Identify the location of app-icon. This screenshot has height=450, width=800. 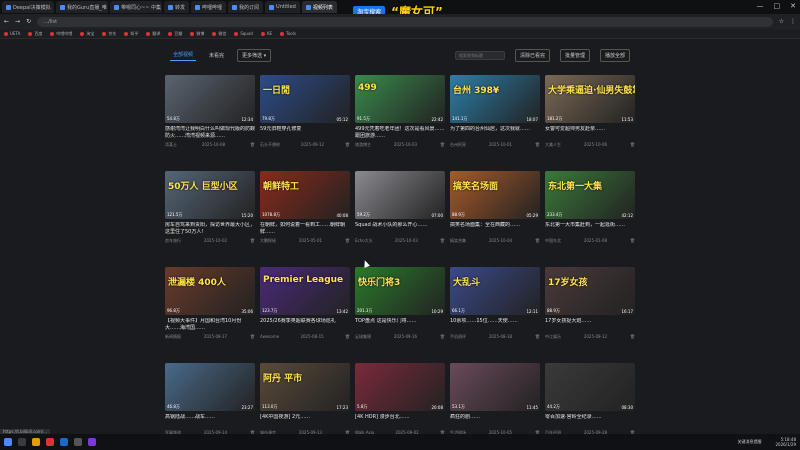
(92, 442).